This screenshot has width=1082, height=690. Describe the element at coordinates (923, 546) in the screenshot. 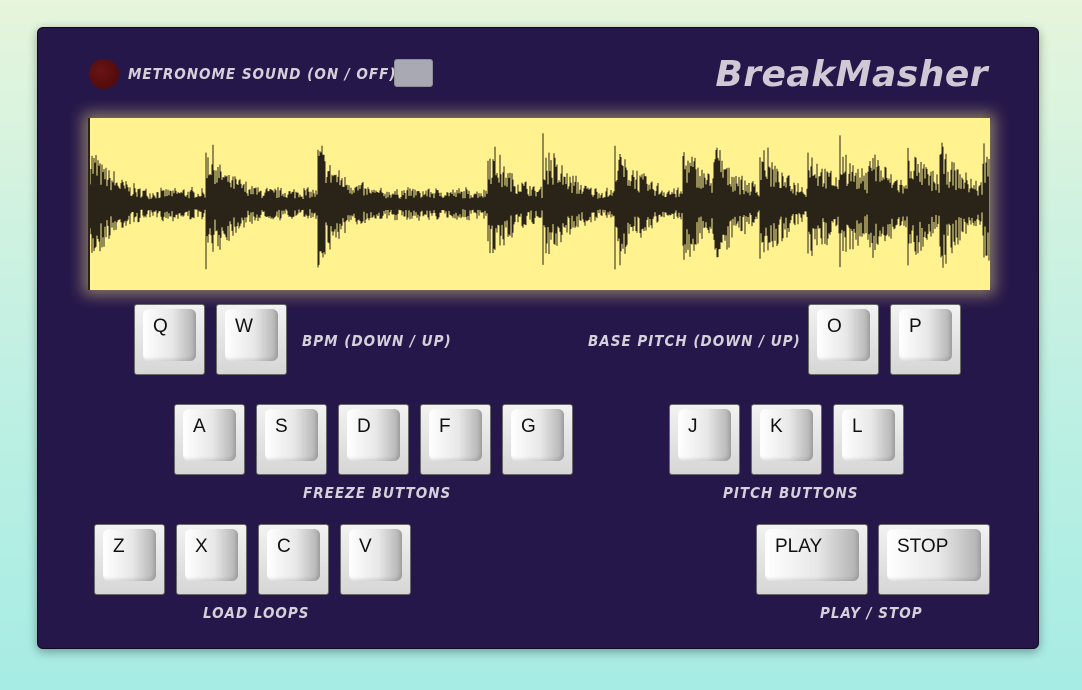

I see `key-label: STOP` at that location.